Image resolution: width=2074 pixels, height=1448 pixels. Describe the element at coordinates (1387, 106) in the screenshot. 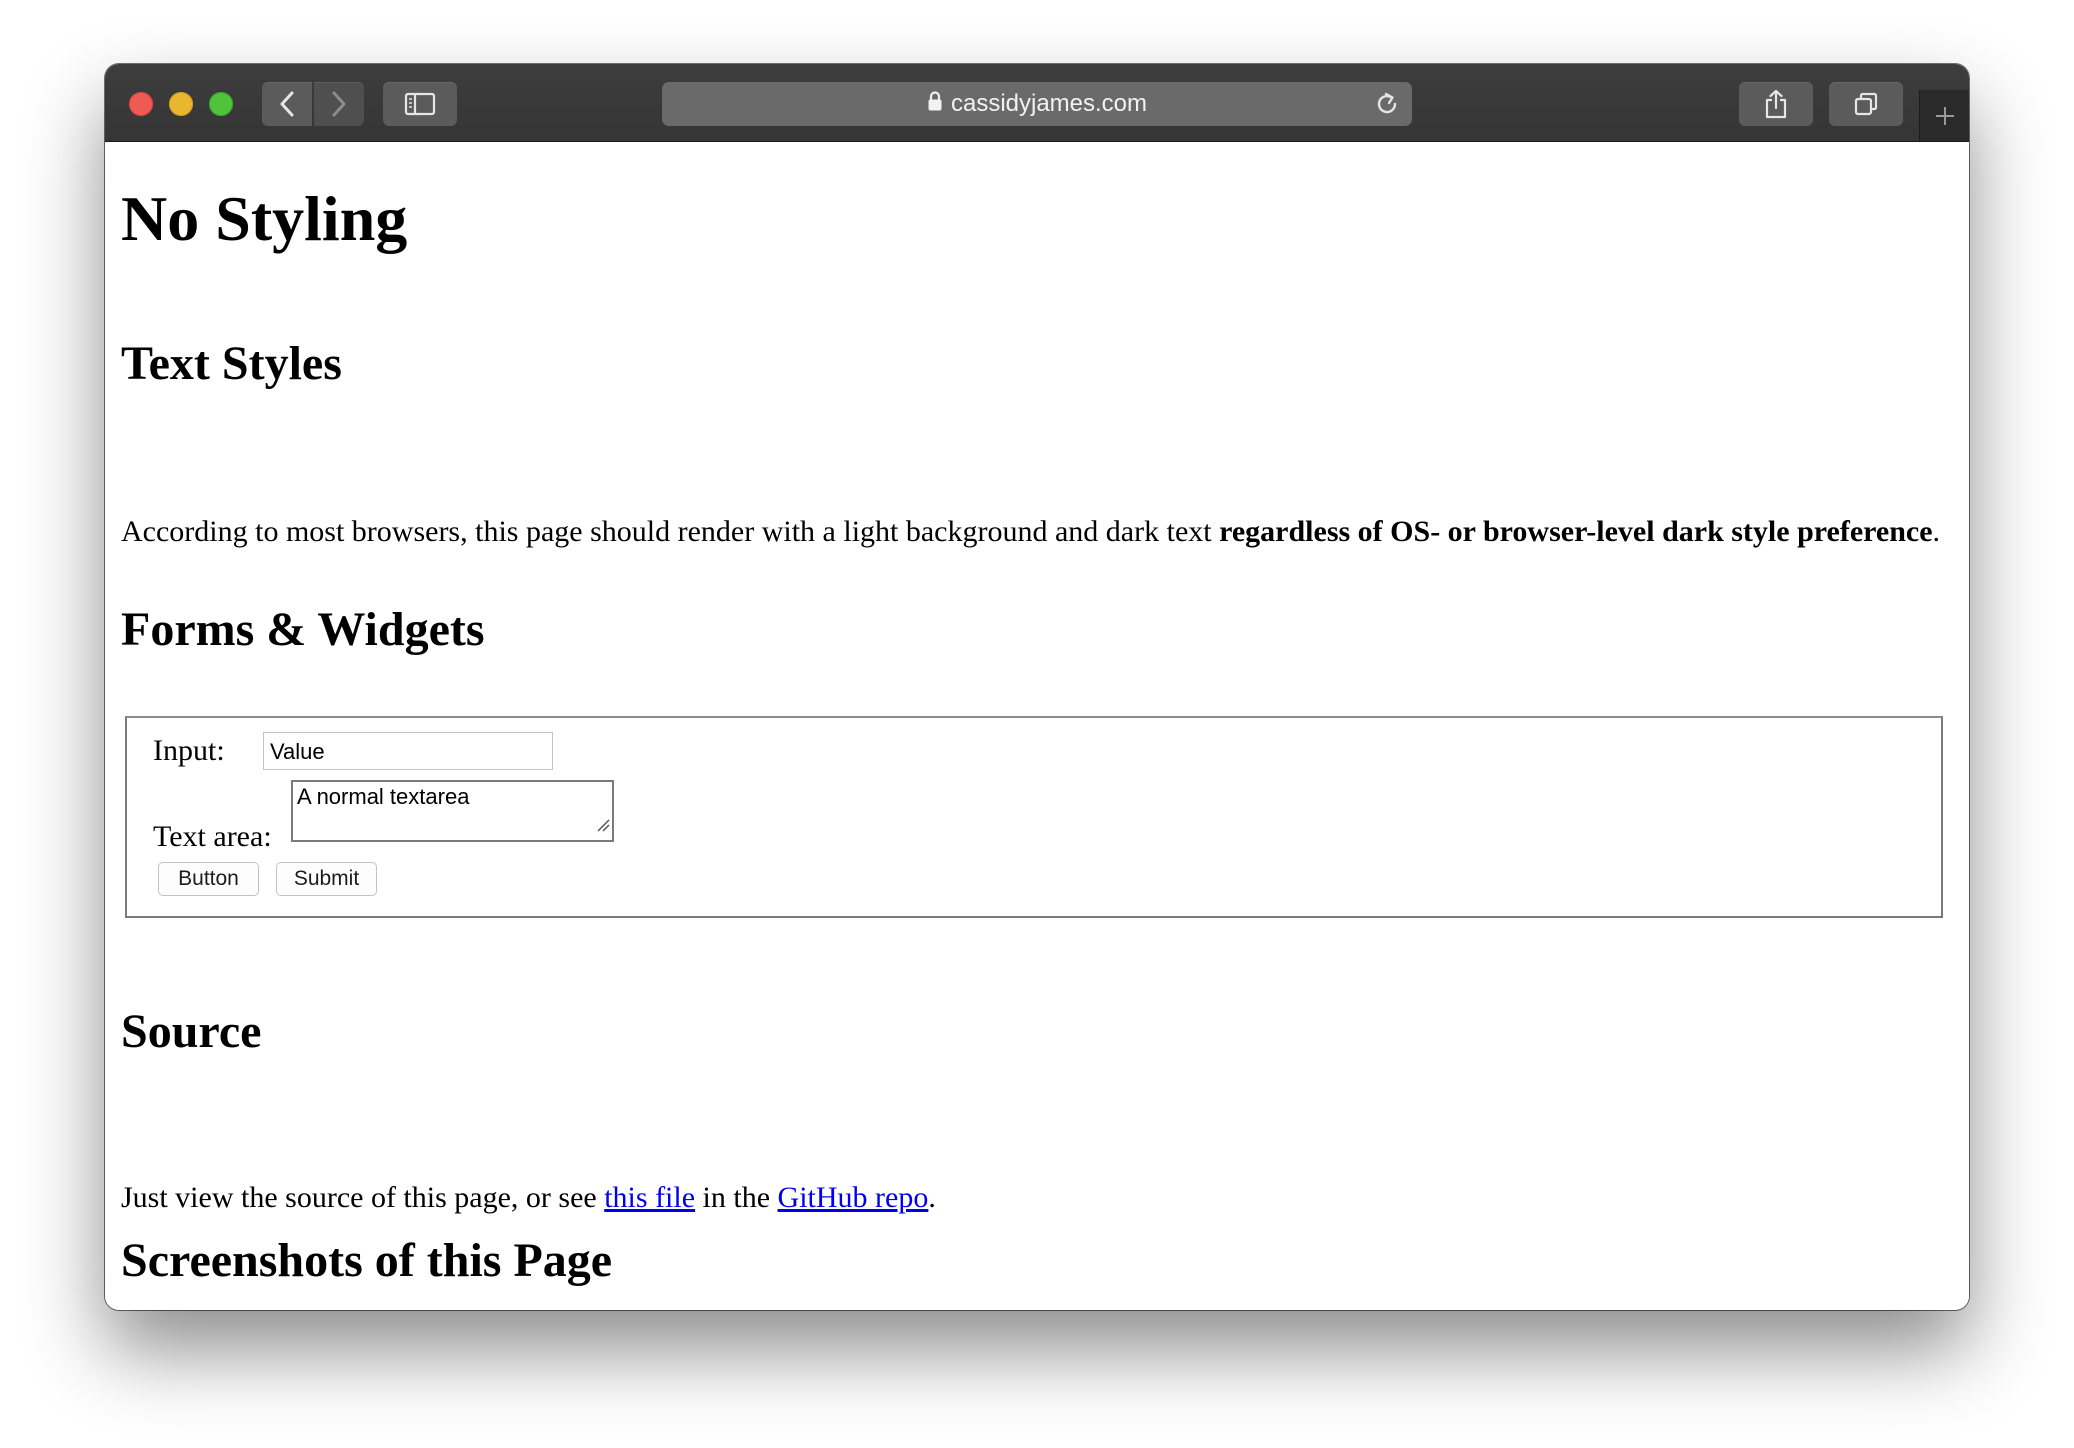

I see `reload-icon` at that location.